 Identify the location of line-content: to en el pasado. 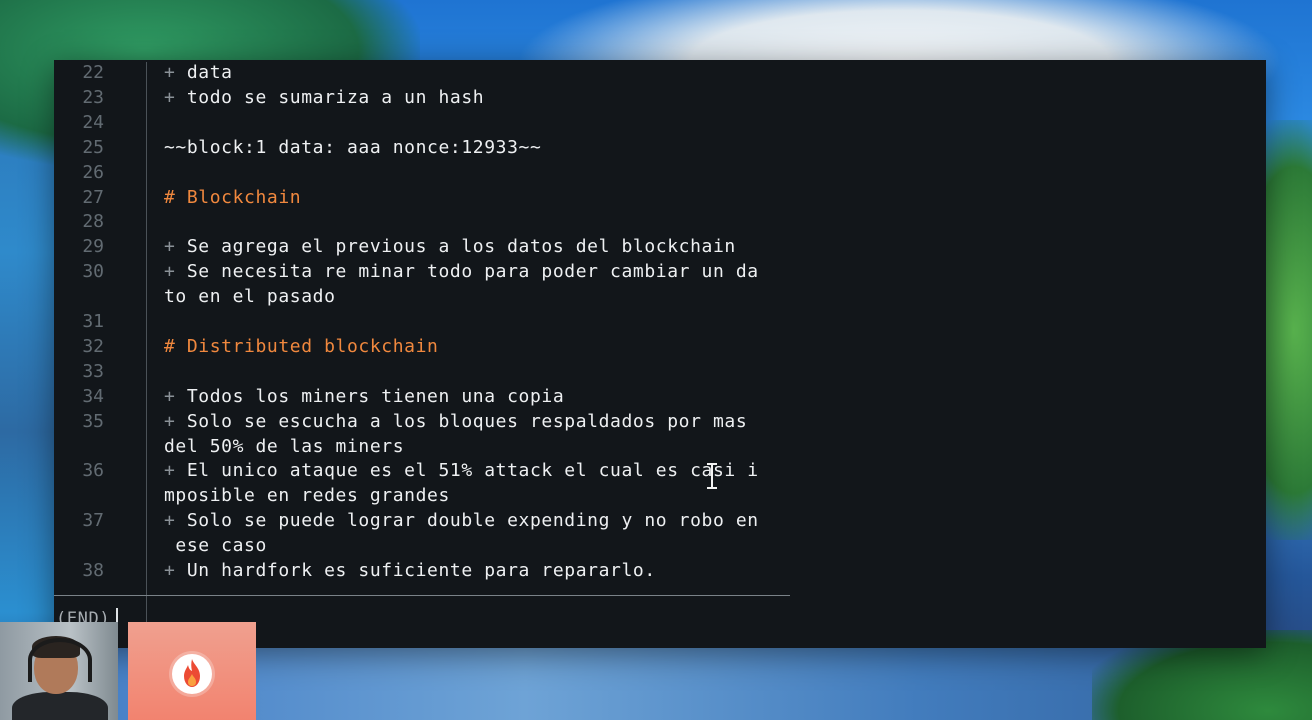
(250, 296).